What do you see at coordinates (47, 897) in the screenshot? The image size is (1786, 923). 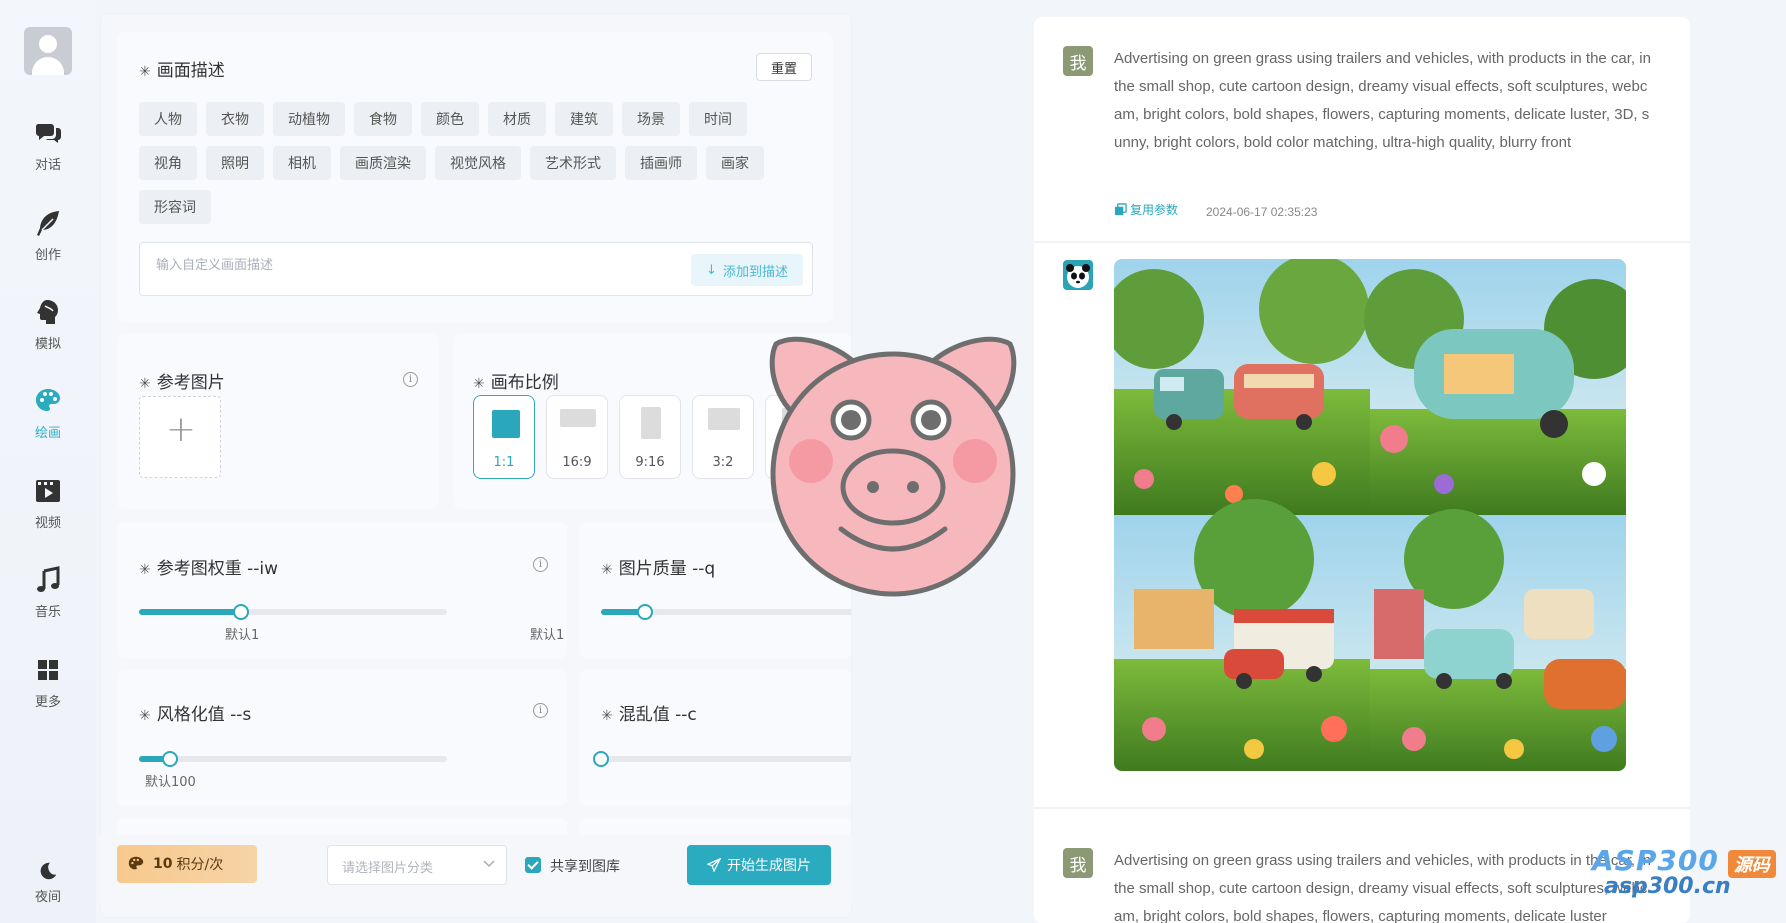 I see `night-mode-label: 夜间` at bounding box center [47, 897].